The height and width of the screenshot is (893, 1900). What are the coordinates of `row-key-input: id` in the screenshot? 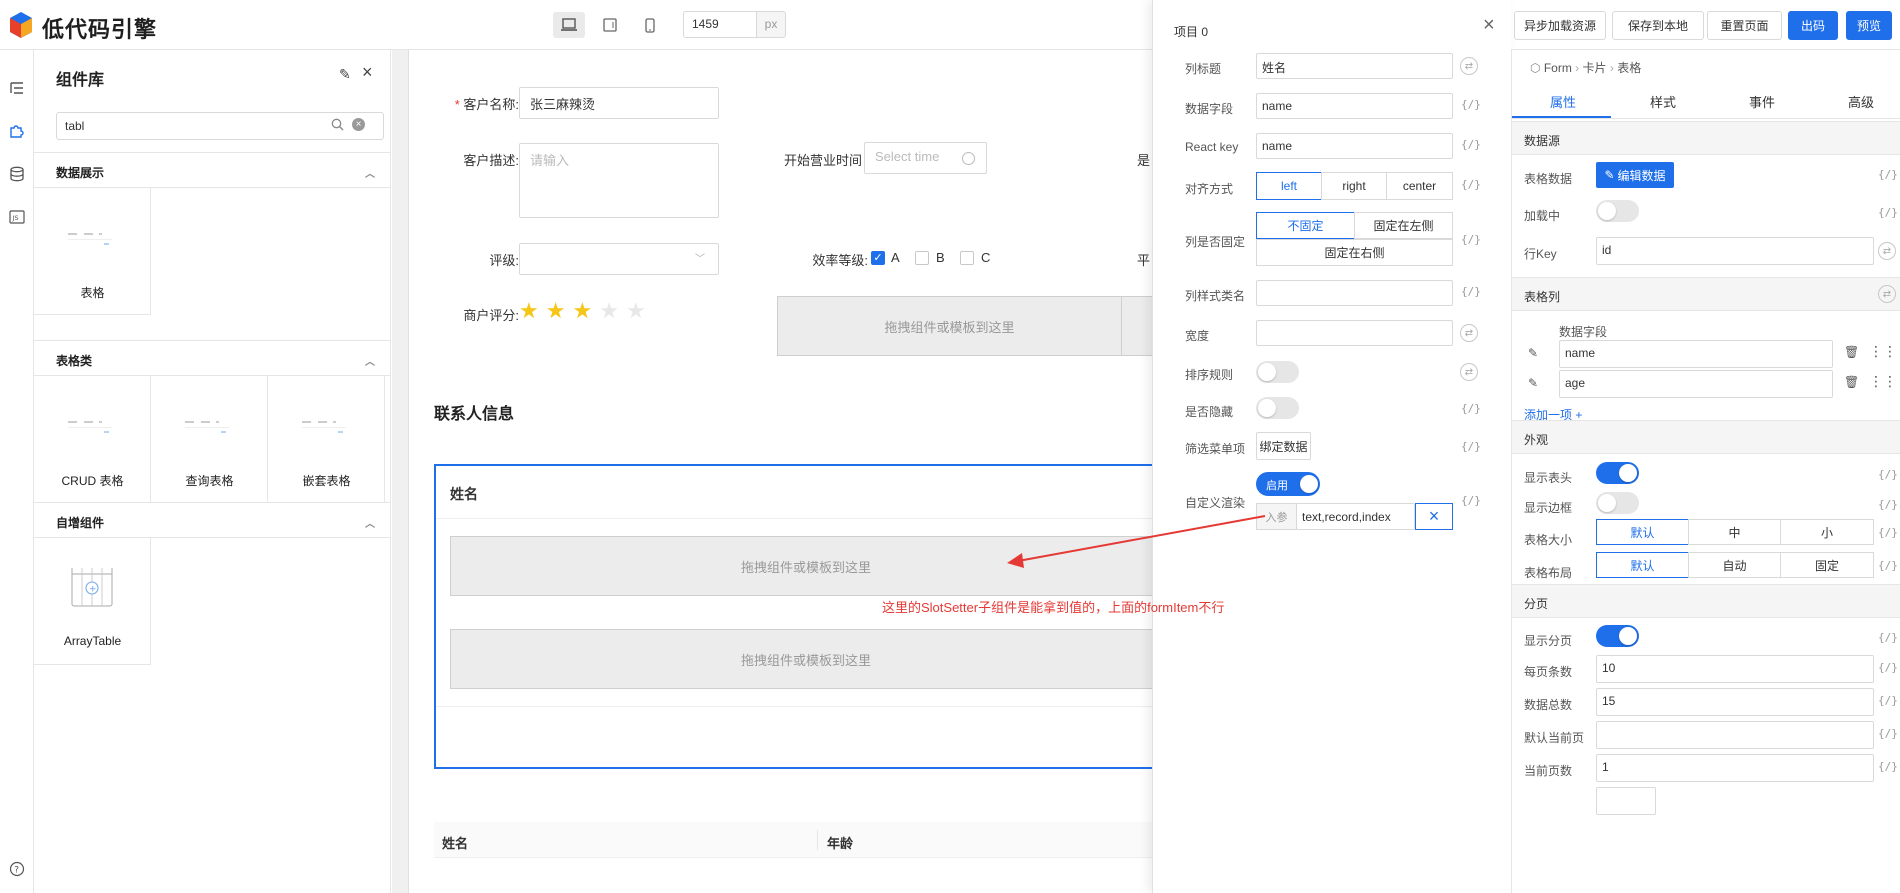 It's located at (1735, 251).